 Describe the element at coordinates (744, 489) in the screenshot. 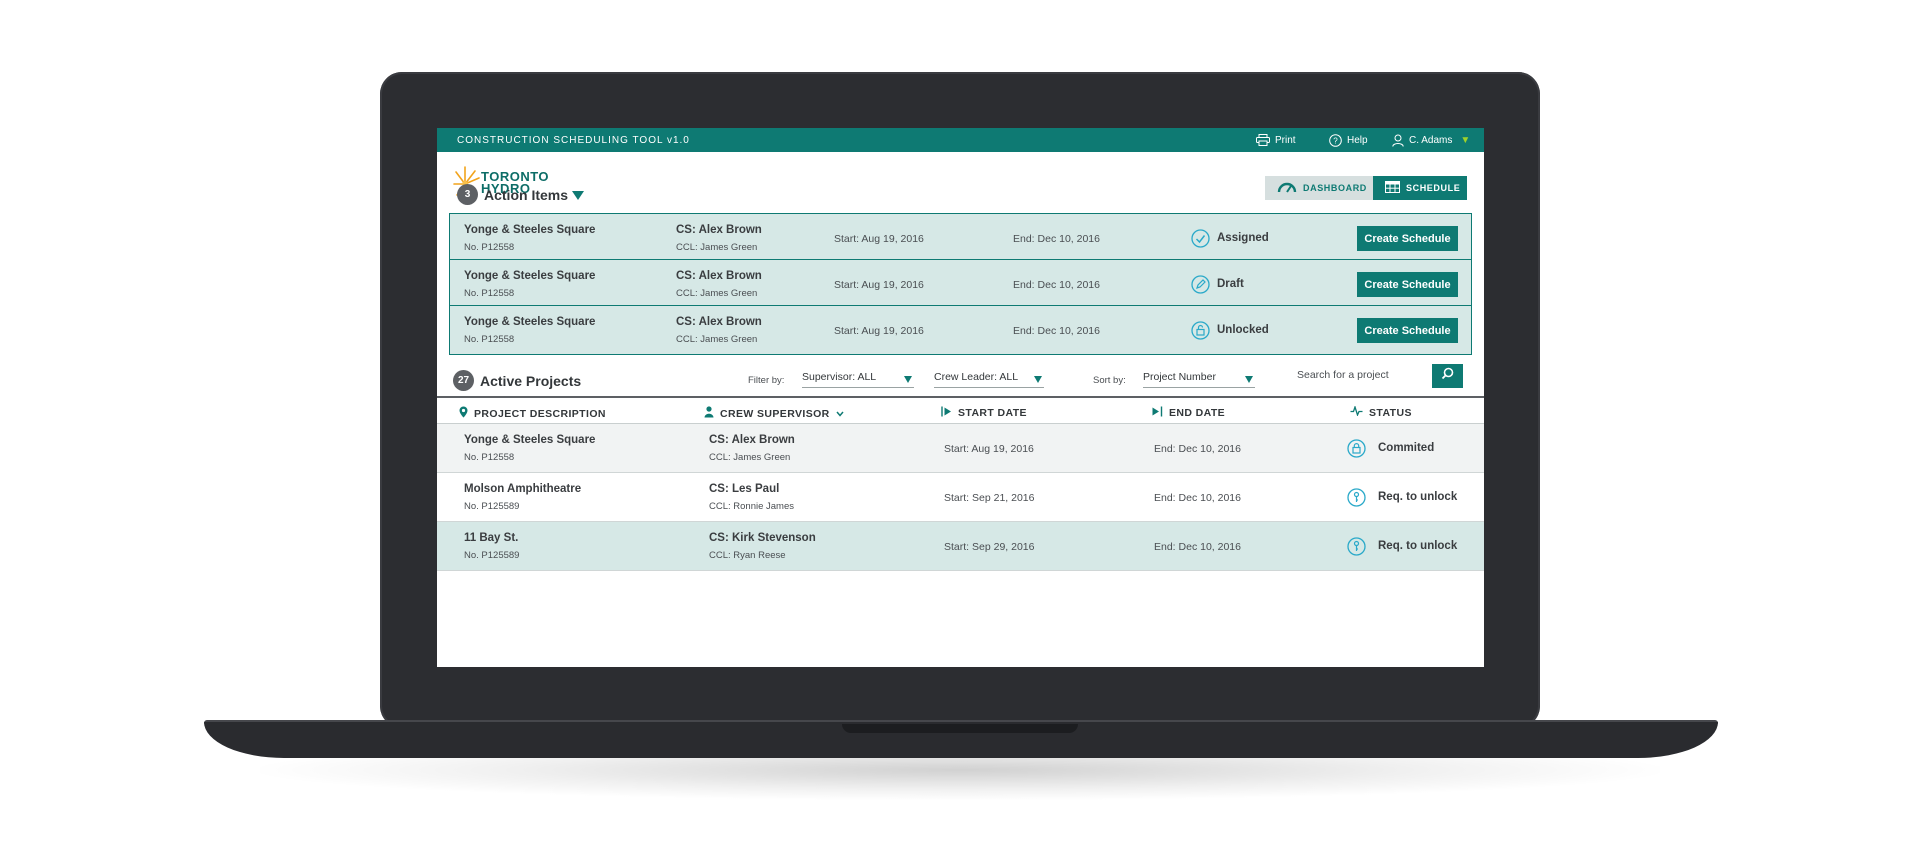

I see `crew-supervisor: CS: Les Paul` at that location.